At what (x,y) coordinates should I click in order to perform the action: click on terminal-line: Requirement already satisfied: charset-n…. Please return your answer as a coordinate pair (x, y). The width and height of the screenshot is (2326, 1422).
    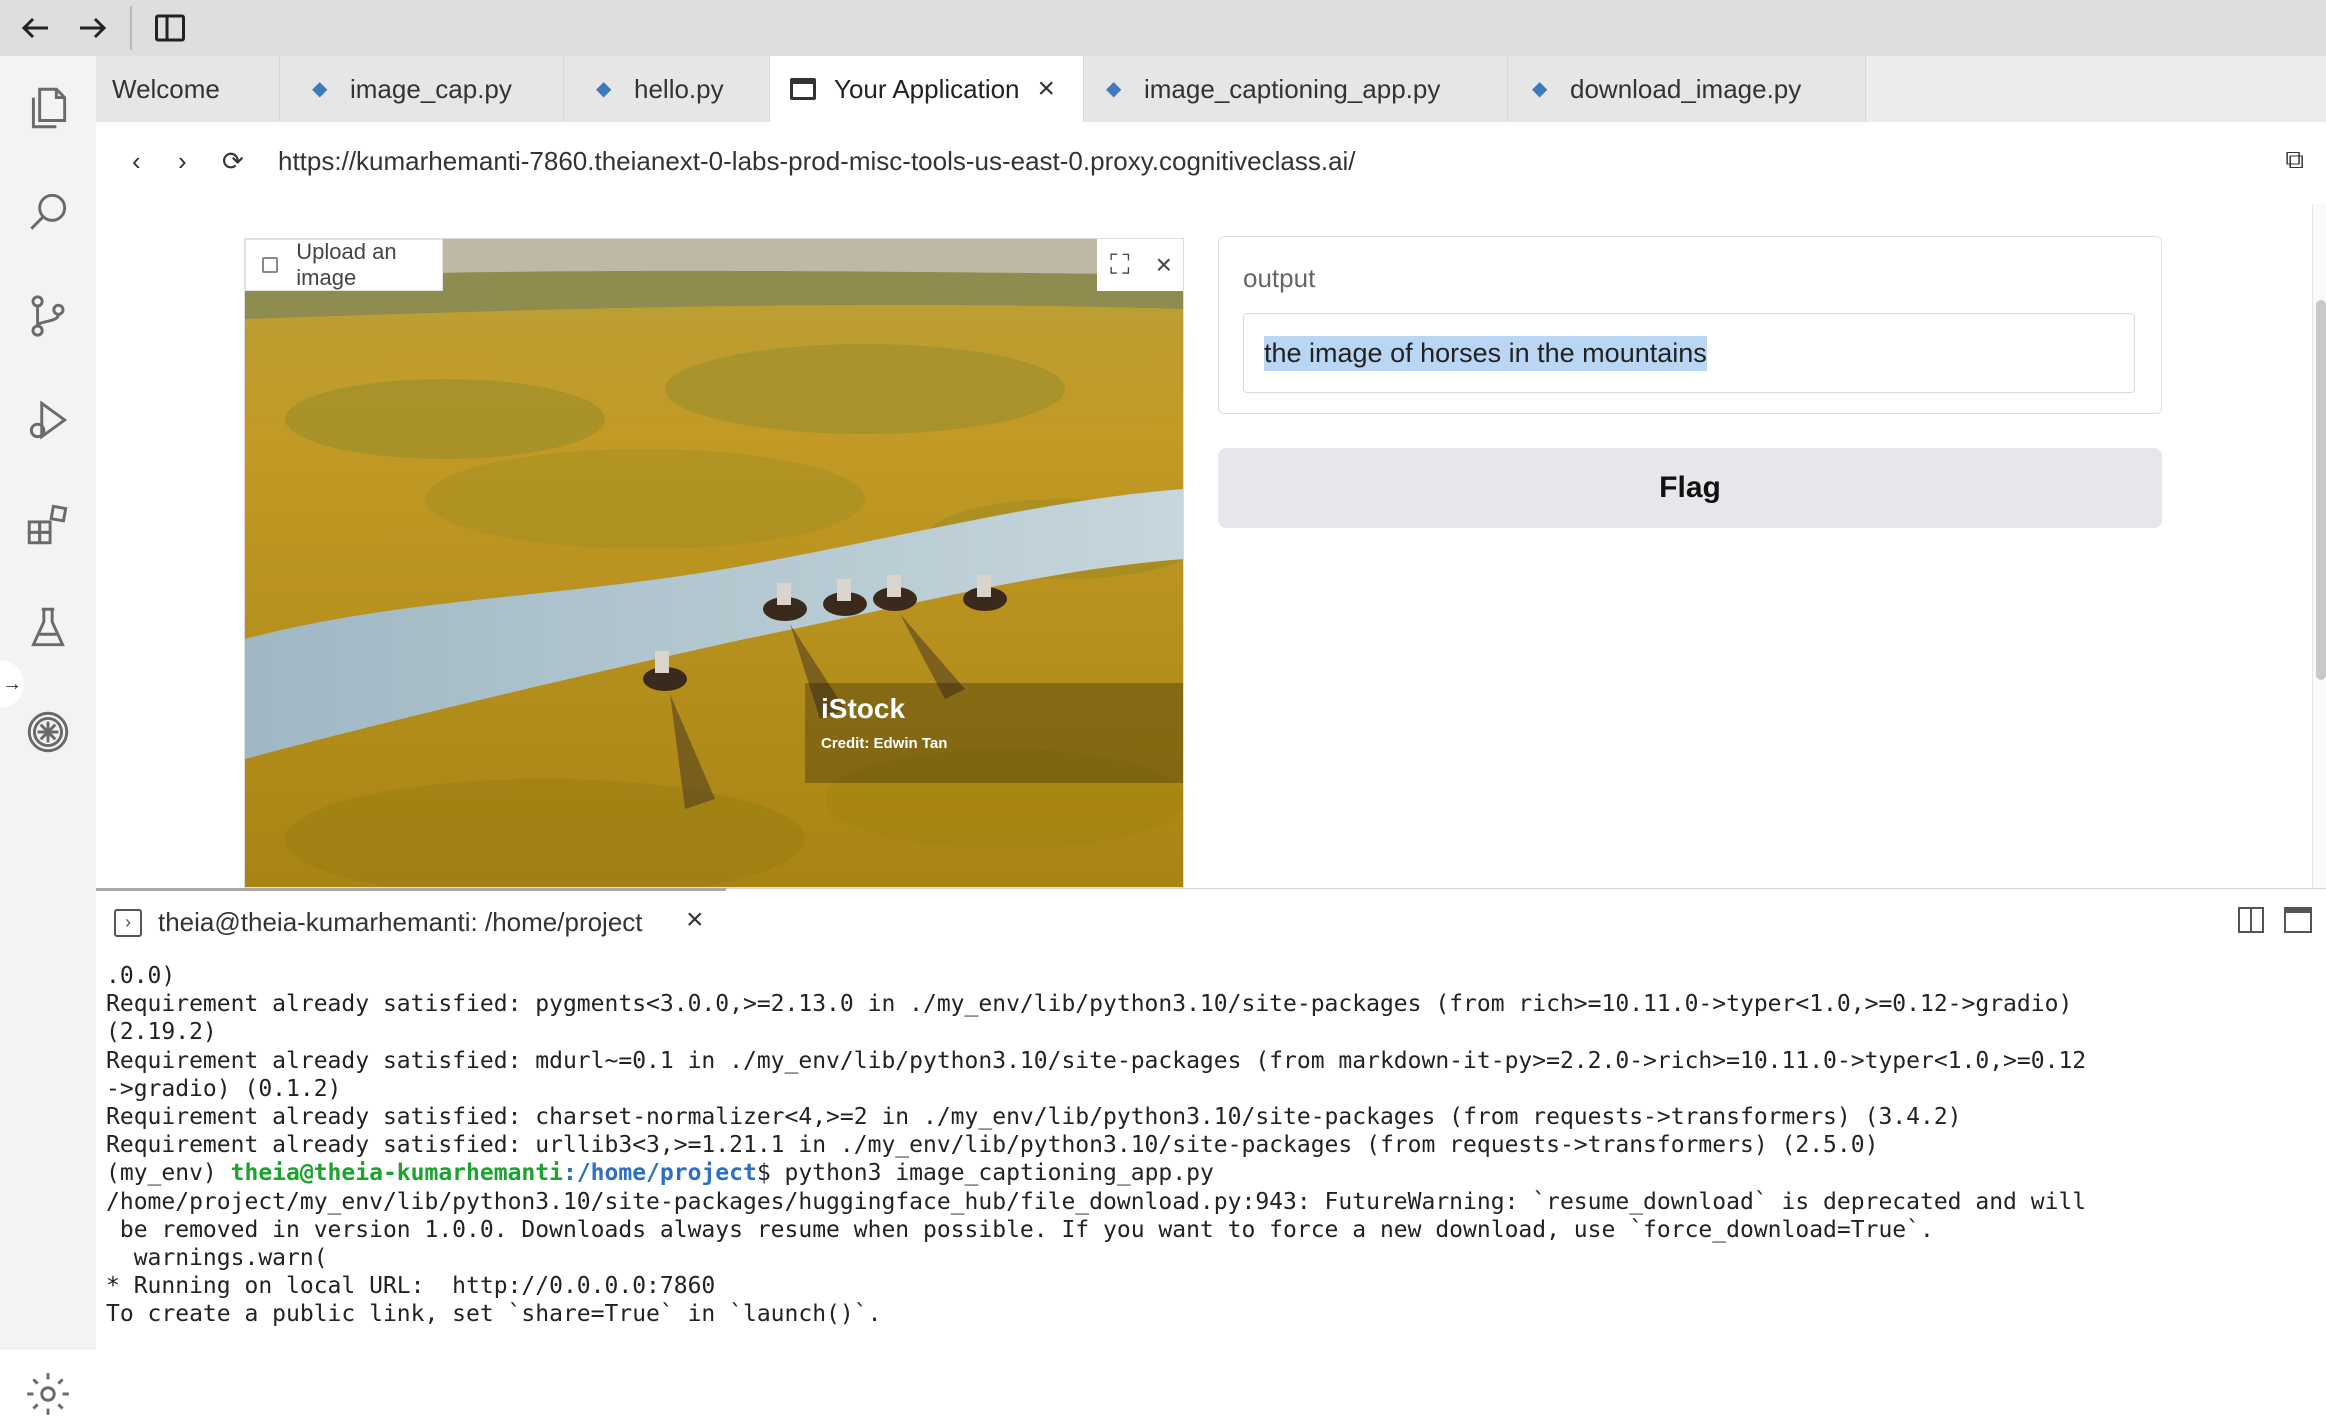
    Looking at the image, I should click on (1034, 1117).